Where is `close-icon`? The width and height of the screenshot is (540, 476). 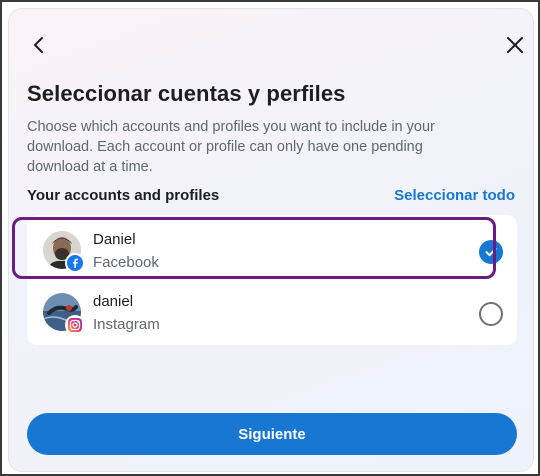
close-icon is located at coordinates (515, 45).